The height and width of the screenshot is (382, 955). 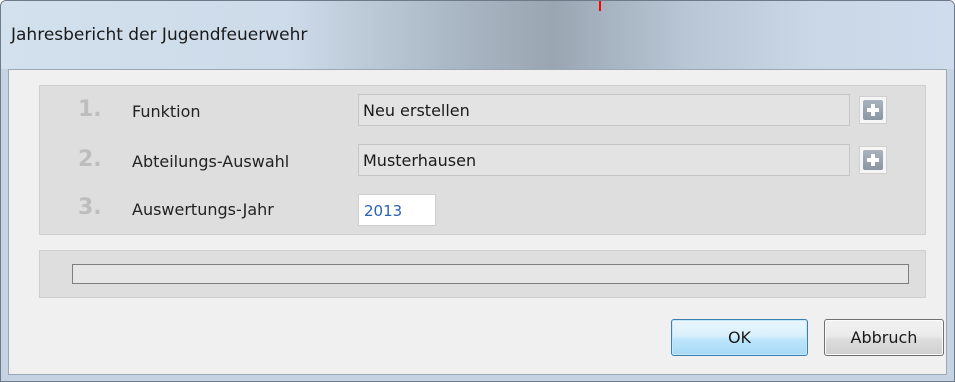 I want to click on abteilung-label: Abteilungs-Auswahl, so click(x=211, y=161).